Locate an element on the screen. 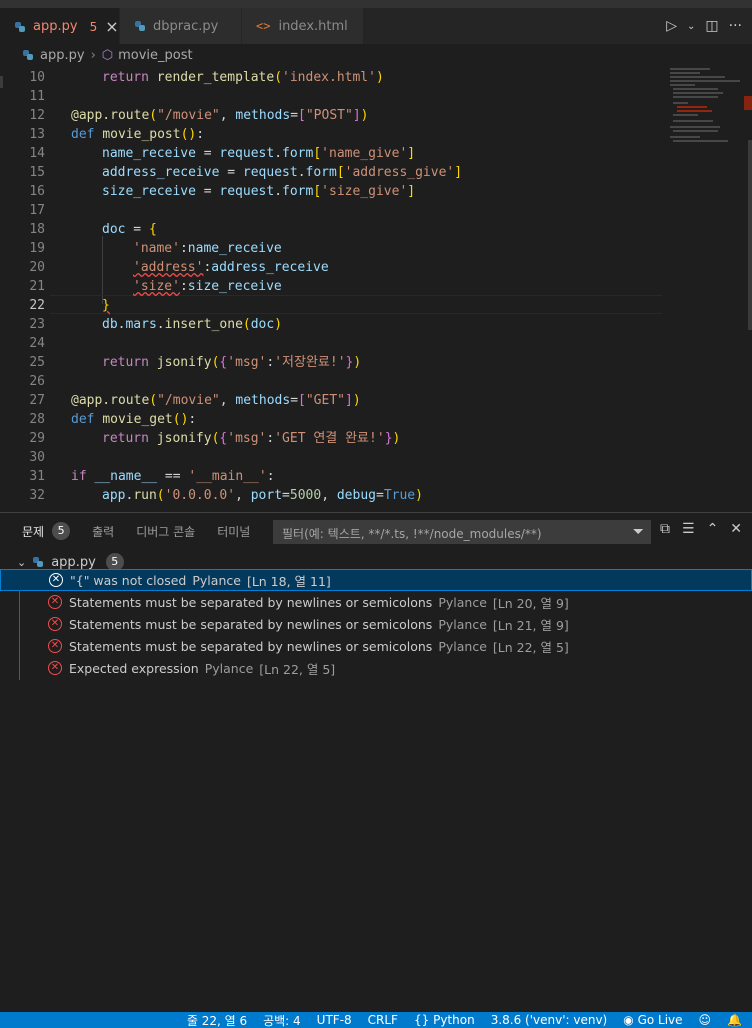  encoding: UTF-8 is located at coordinates (334, 1020).